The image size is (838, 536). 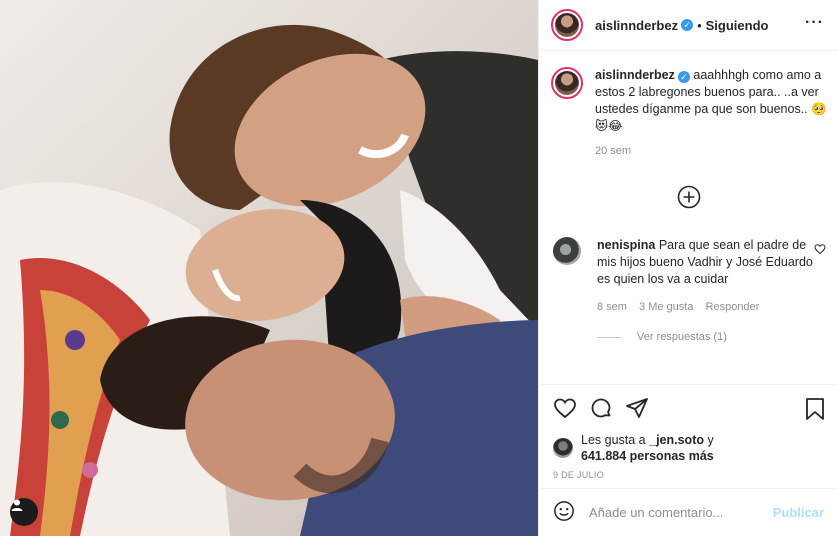 What do you see at coordinates (567, 251) in the screenshot?
I see `commenter-avatar` at bounding box center [567, 251].